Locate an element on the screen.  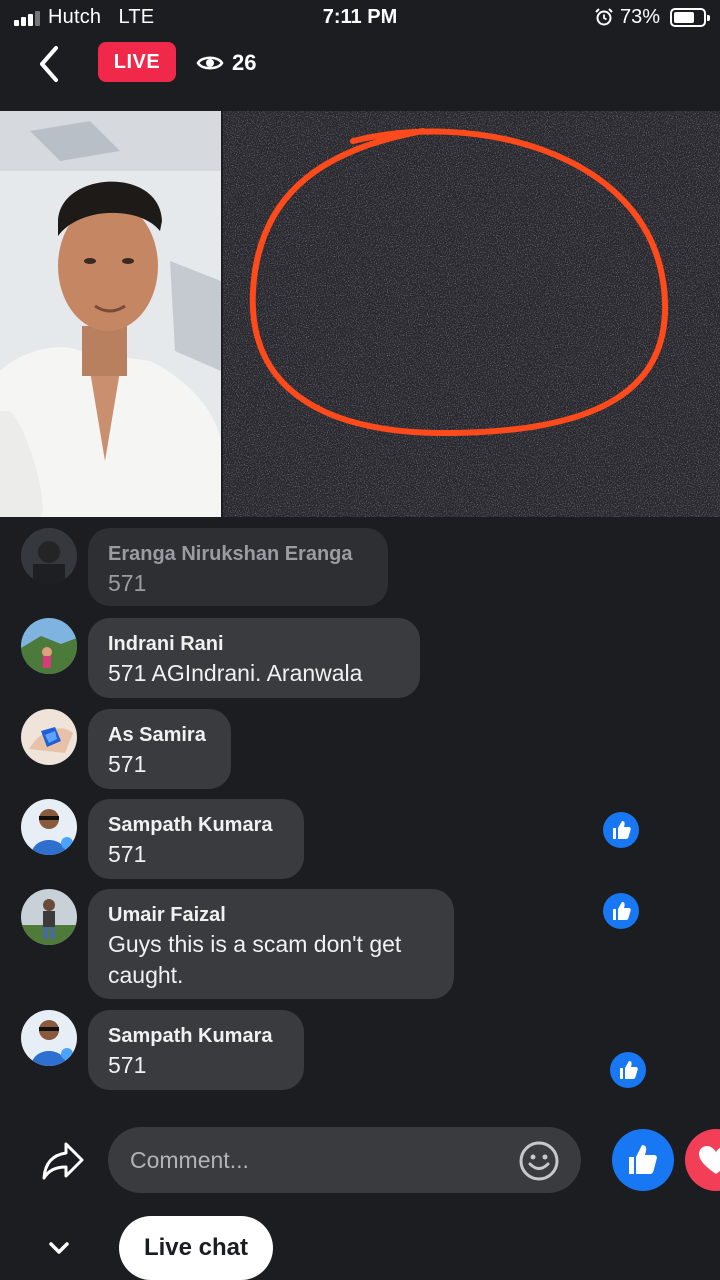
heart-icon is located at coordinates (709, 1160).